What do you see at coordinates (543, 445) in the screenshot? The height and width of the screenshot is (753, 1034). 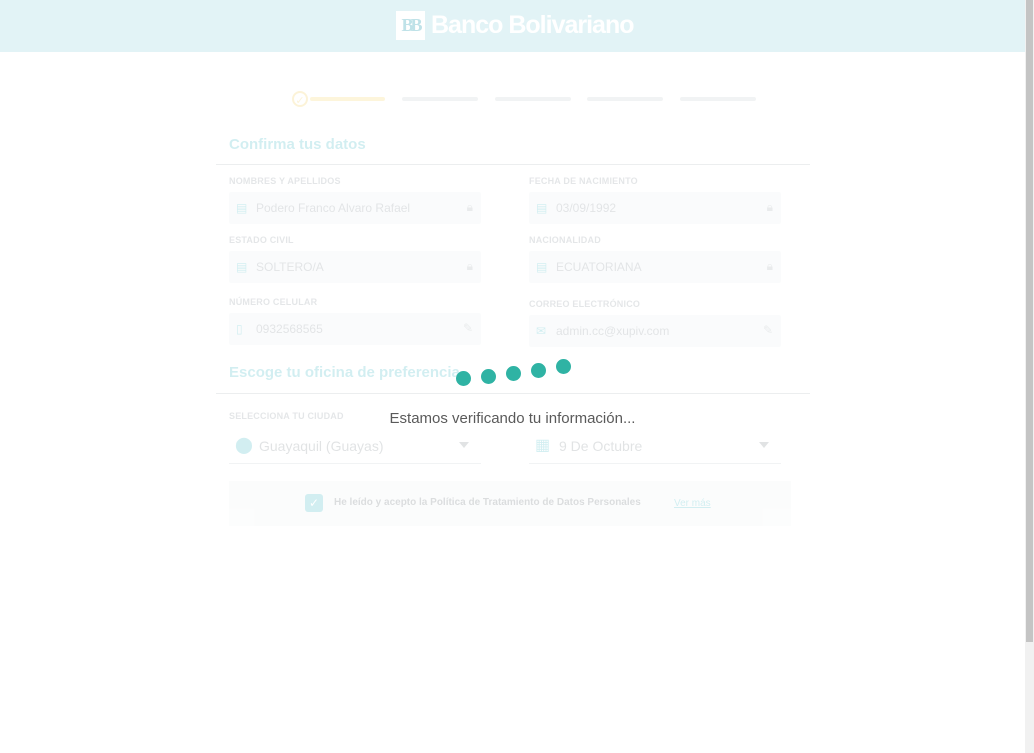 I see `building-icon: ▦` at bounding box center [543, 445].